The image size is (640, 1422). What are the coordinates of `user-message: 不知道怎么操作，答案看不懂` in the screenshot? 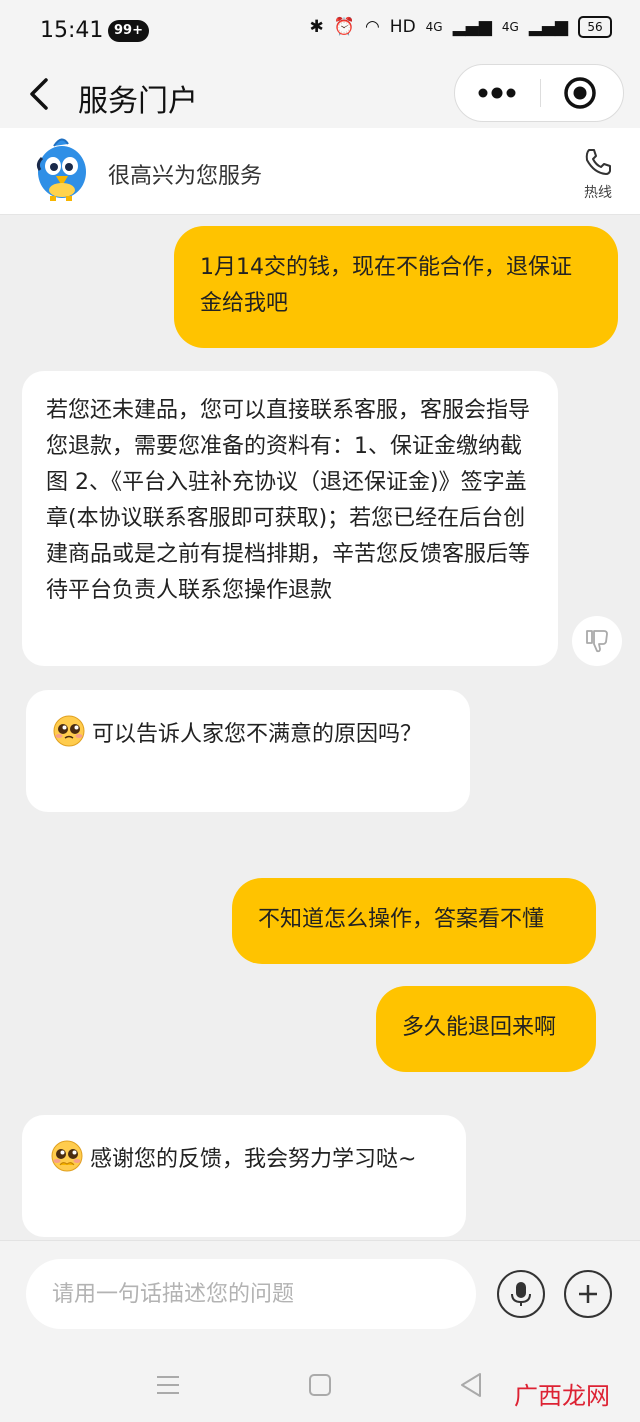 It's located at (414, 921).